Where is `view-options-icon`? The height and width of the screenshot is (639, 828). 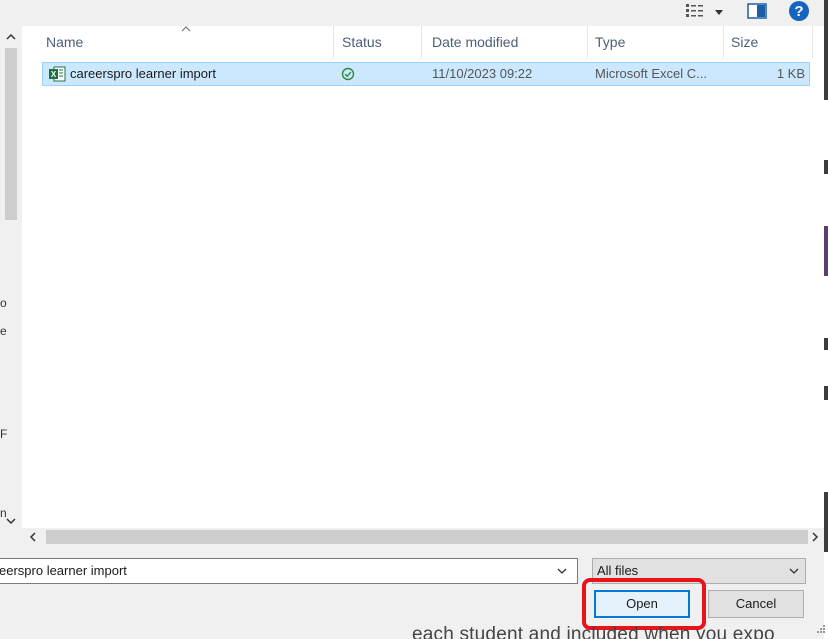
view-options-icon is located at coordinates (695, 11).